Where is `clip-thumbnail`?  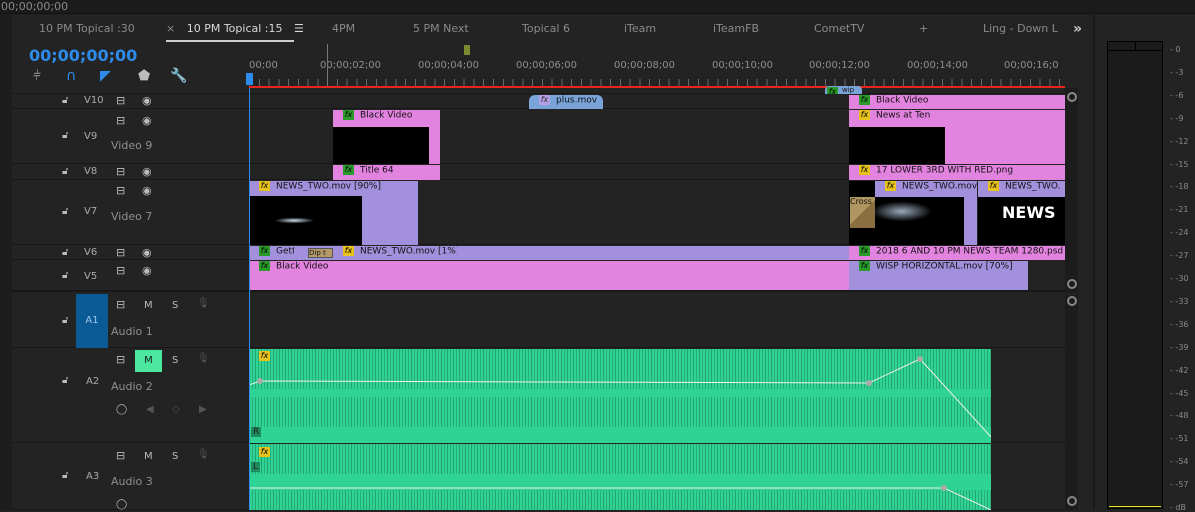 clip-thumbnail is located at coordinates (897, 145).